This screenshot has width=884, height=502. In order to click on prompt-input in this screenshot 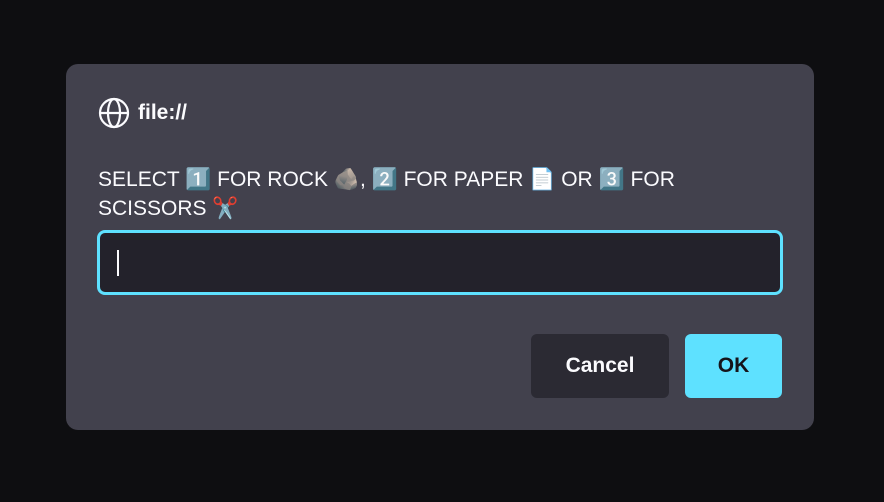, I will do `click(440, 262)`.